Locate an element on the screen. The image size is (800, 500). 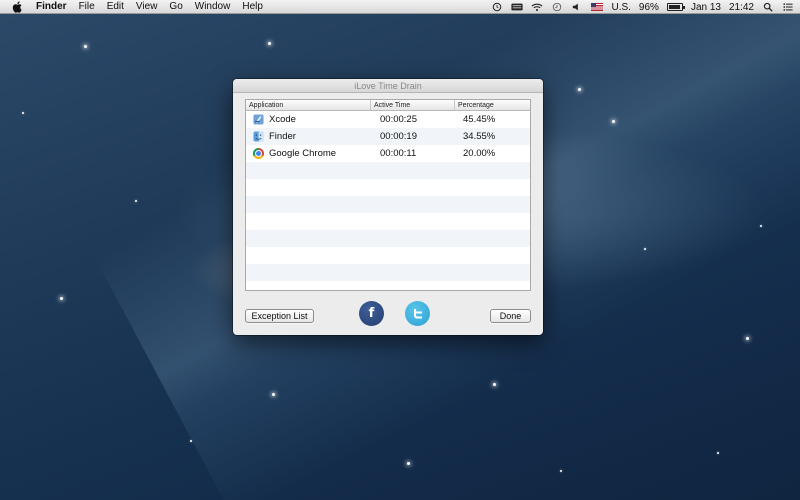
cell-application: Google Chrome is located at coordinates (308, 153).